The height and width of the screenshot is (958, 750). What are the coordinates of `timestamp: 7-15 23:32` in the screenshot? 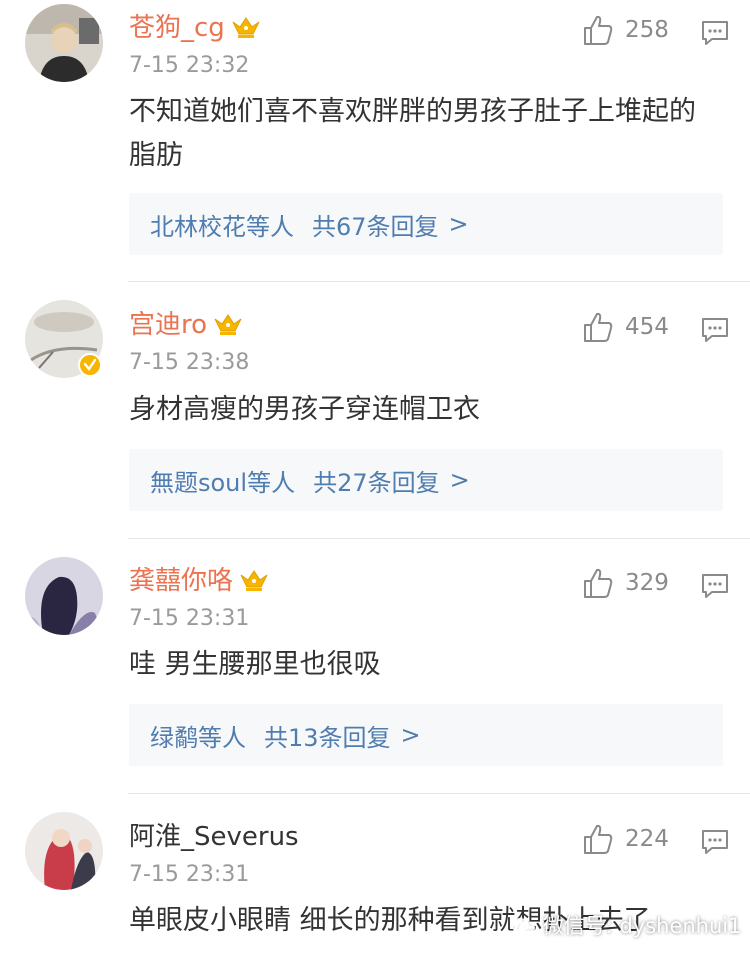 It's located at (189, 65).